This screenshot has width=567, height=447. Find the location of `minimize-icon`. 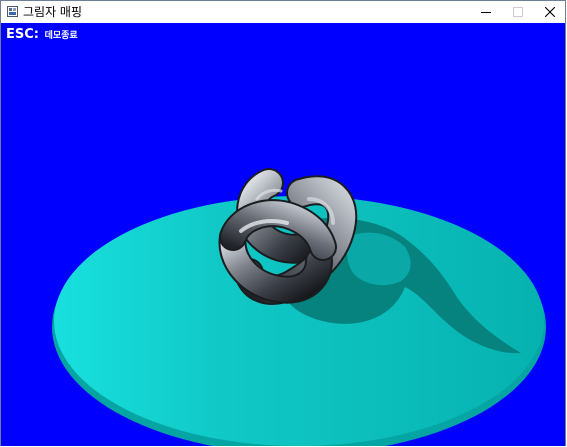

minimize-icon is located at coordinates (486, 12).